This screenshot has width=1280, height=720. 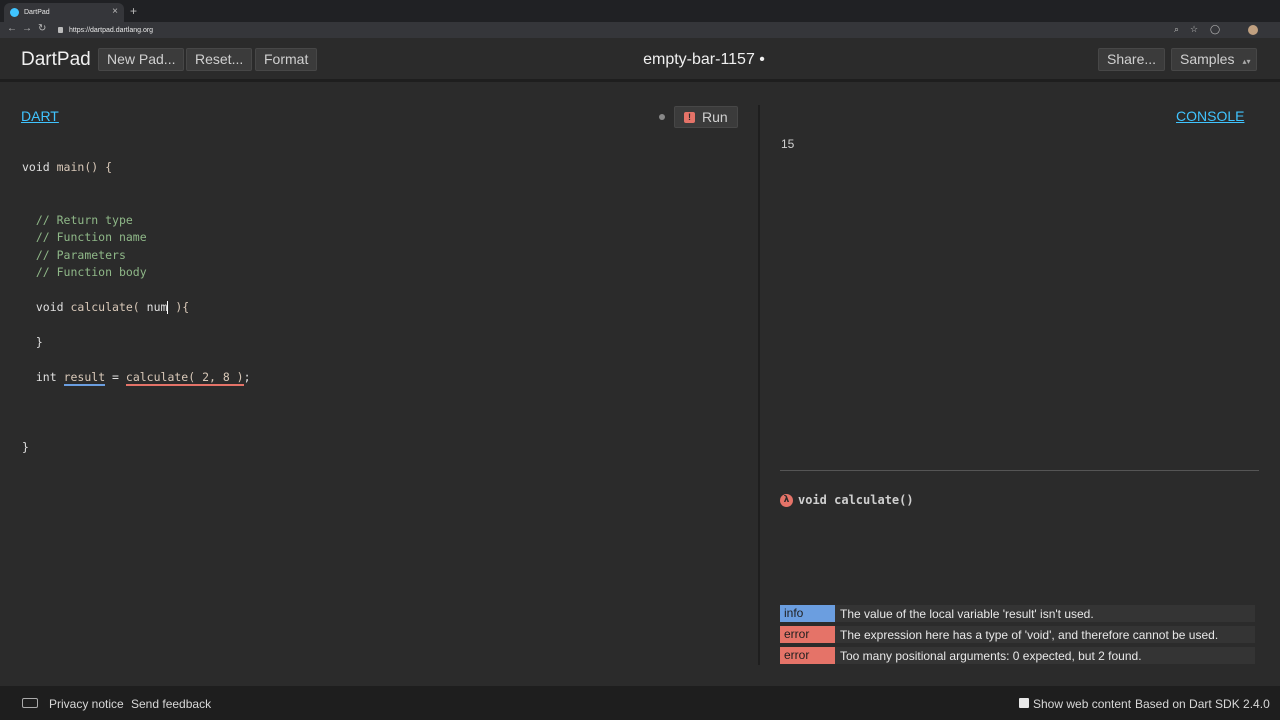 I want to click on show-web-label: Show web content, so click(x=1082, y=704).